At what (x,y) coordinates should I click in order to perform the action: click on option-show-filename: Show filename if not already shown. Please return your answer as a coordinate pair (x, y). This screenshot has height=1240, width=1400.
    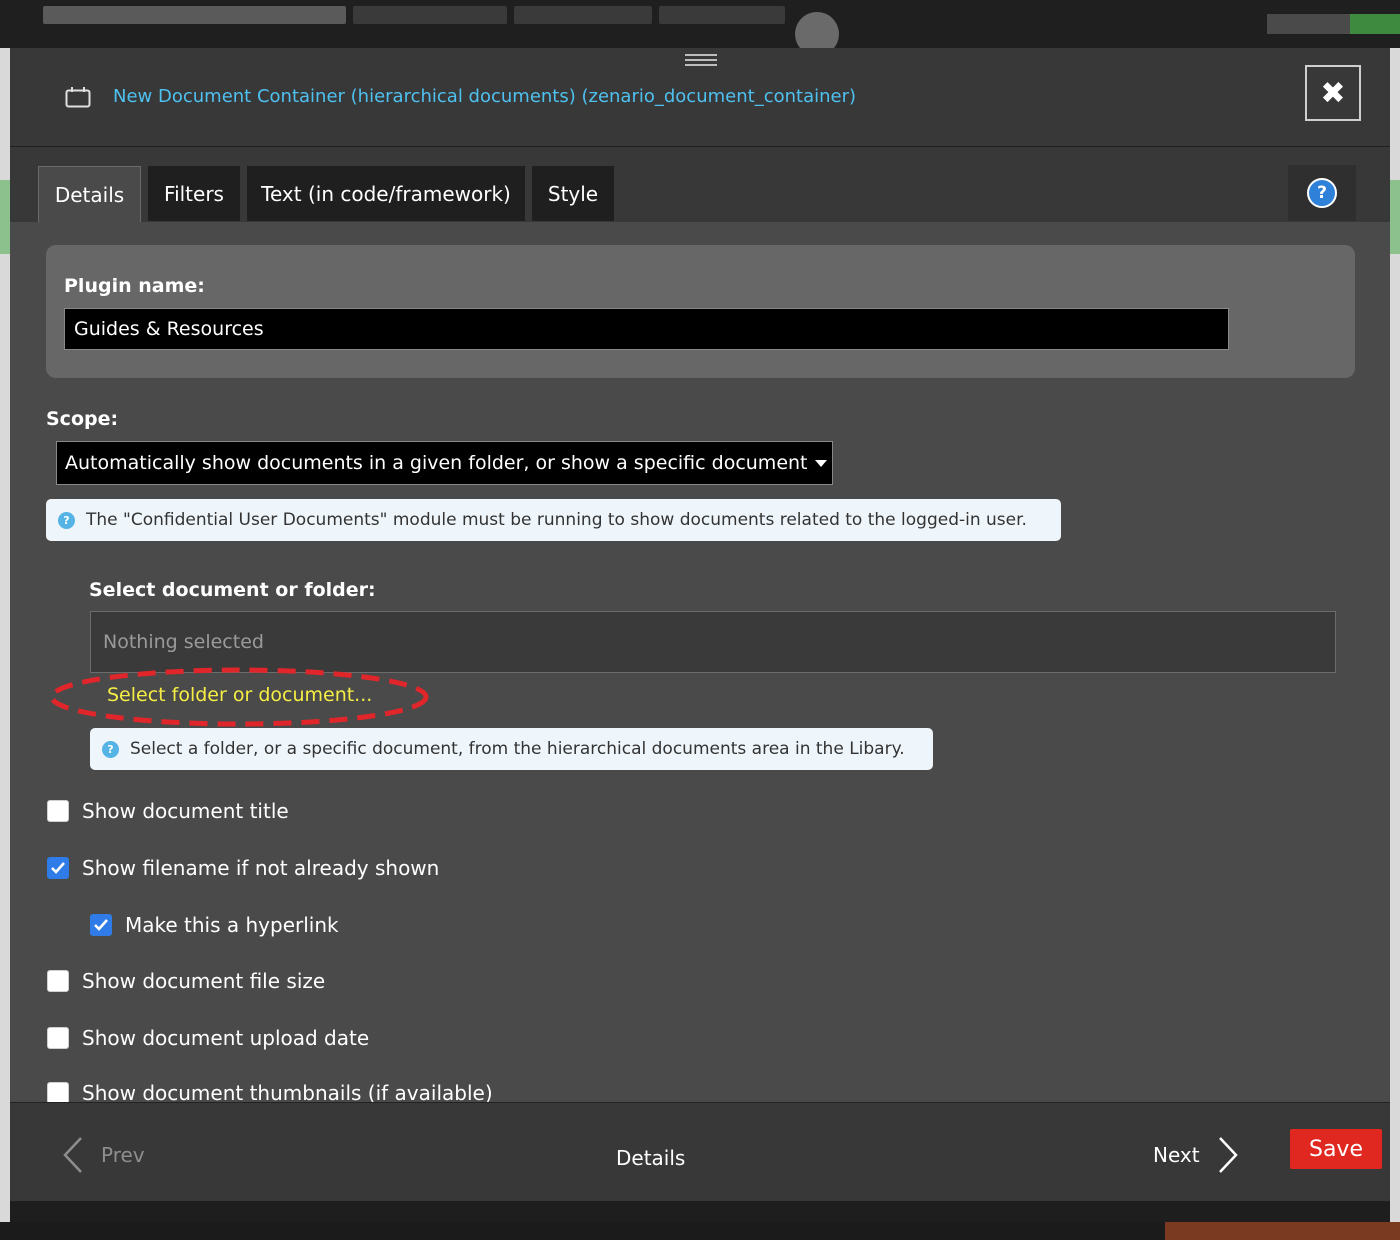
    Looking at the image, I should click on (243, 868).